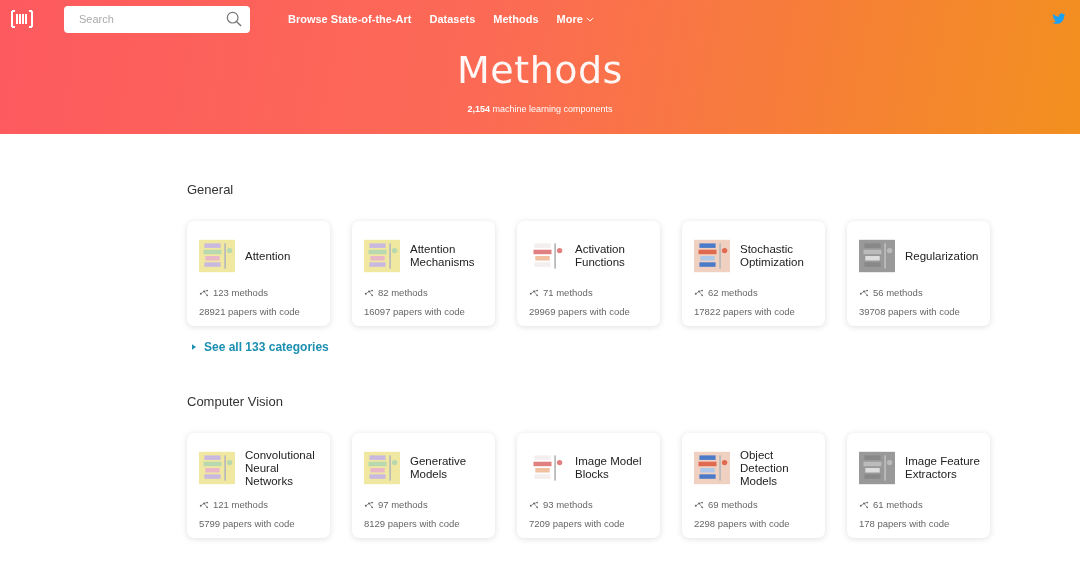  Describe the element at coordinates (745, 311) in the screenshot. I see `paper-count: 17822 papers with code` at that location.